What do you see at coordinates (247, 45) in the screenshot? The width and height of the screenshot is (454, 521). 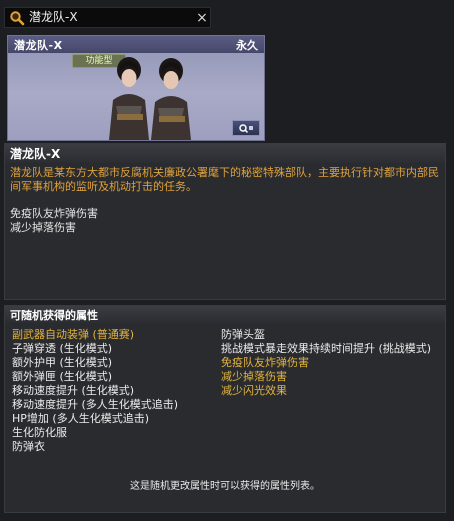 I see `item-card-duration: 永久` at bounding box center [247, 45].